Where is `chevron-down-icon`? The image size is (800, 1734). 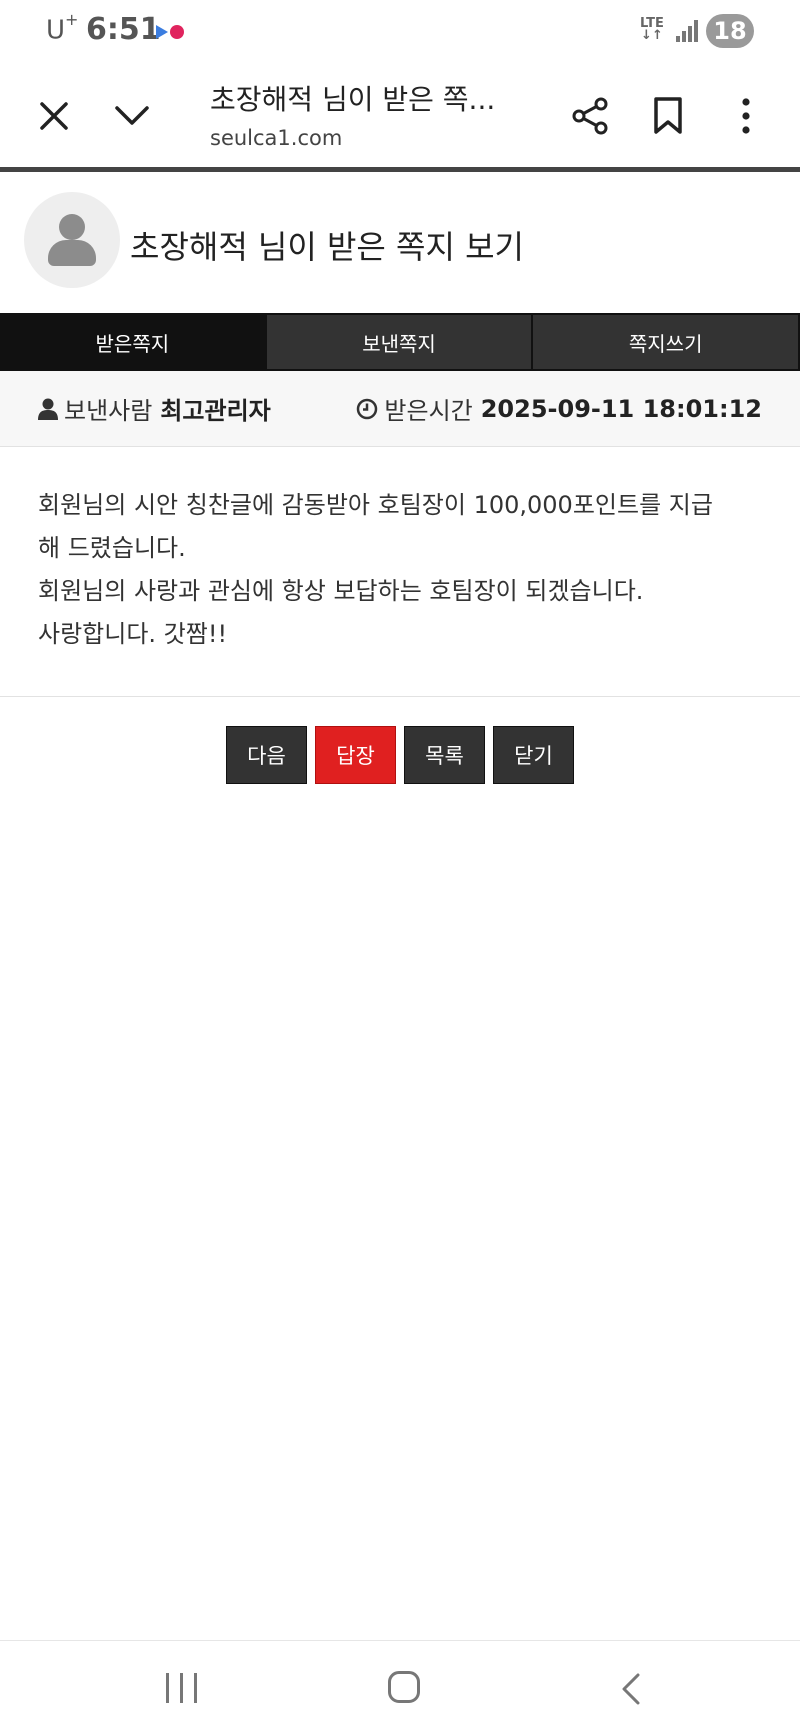 chevron-down-icon is located at coordinates (132, 116).